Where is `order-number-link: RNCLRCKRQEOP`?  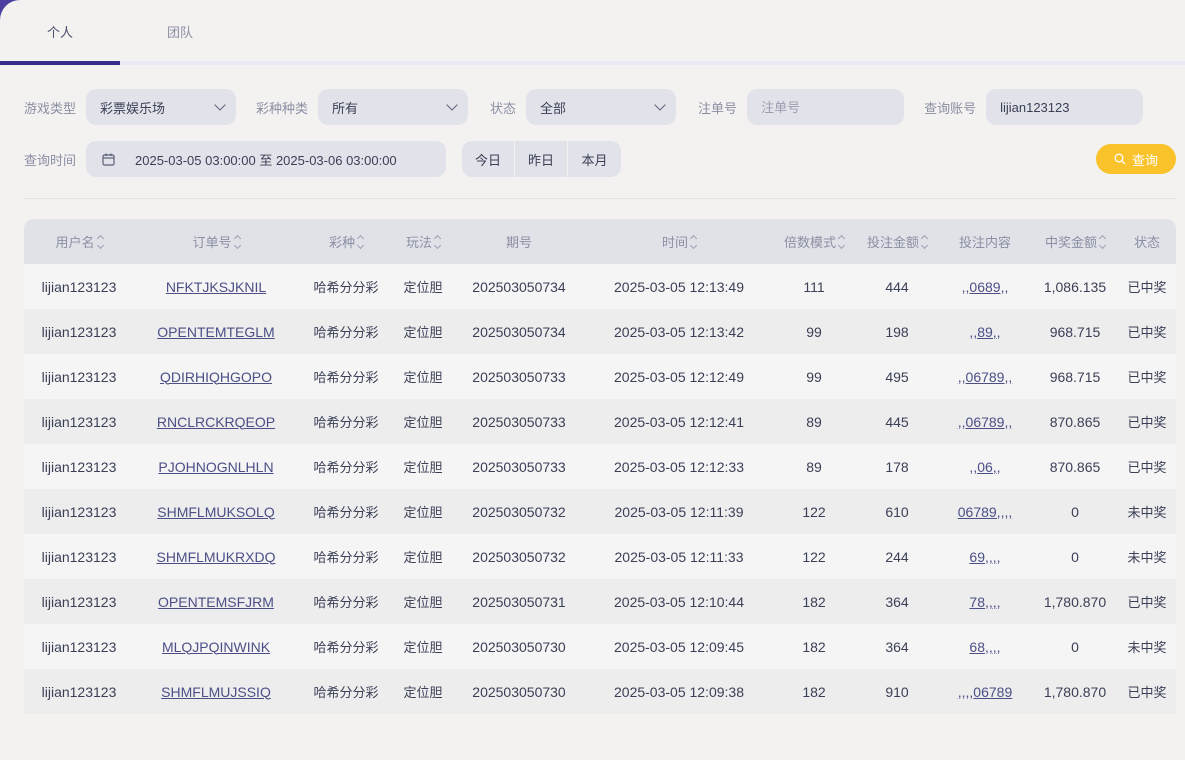
order-number-link: RNCLRCKRQEOP is located at coordinates (216, 422).